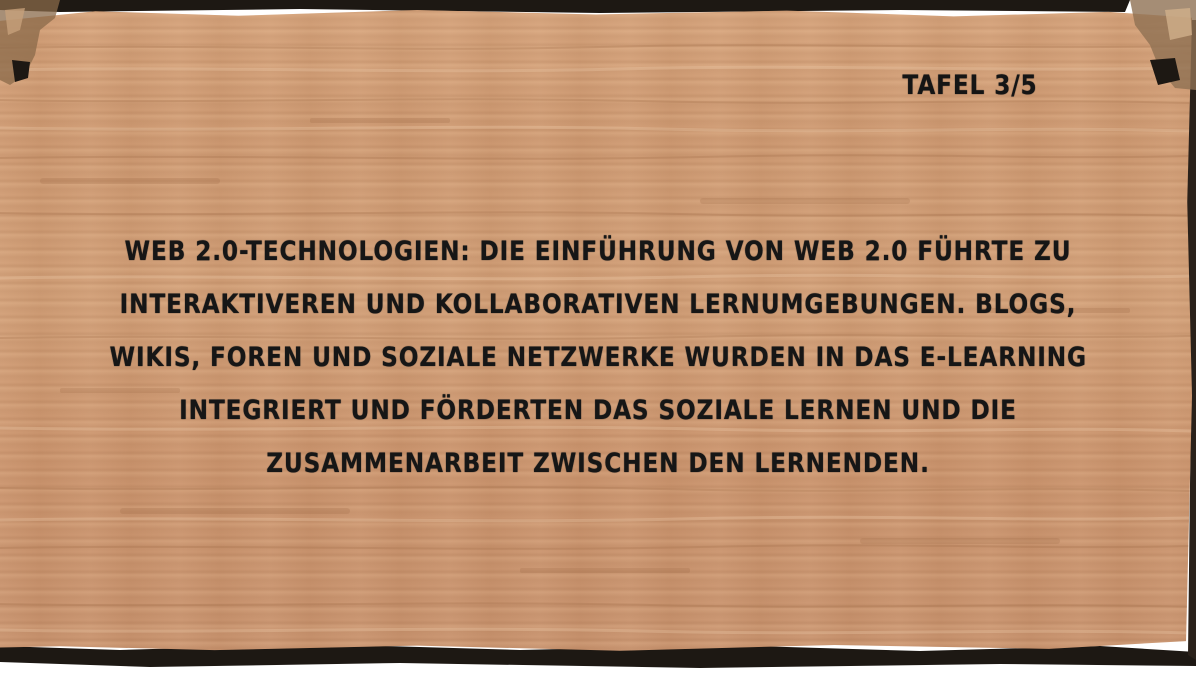 Image resolution: width=1196 pixels, height=674 pixels. Describe the element at coordinates (1163, 45) in the screenshot. I see `corner-decoration-top-right` at that location.